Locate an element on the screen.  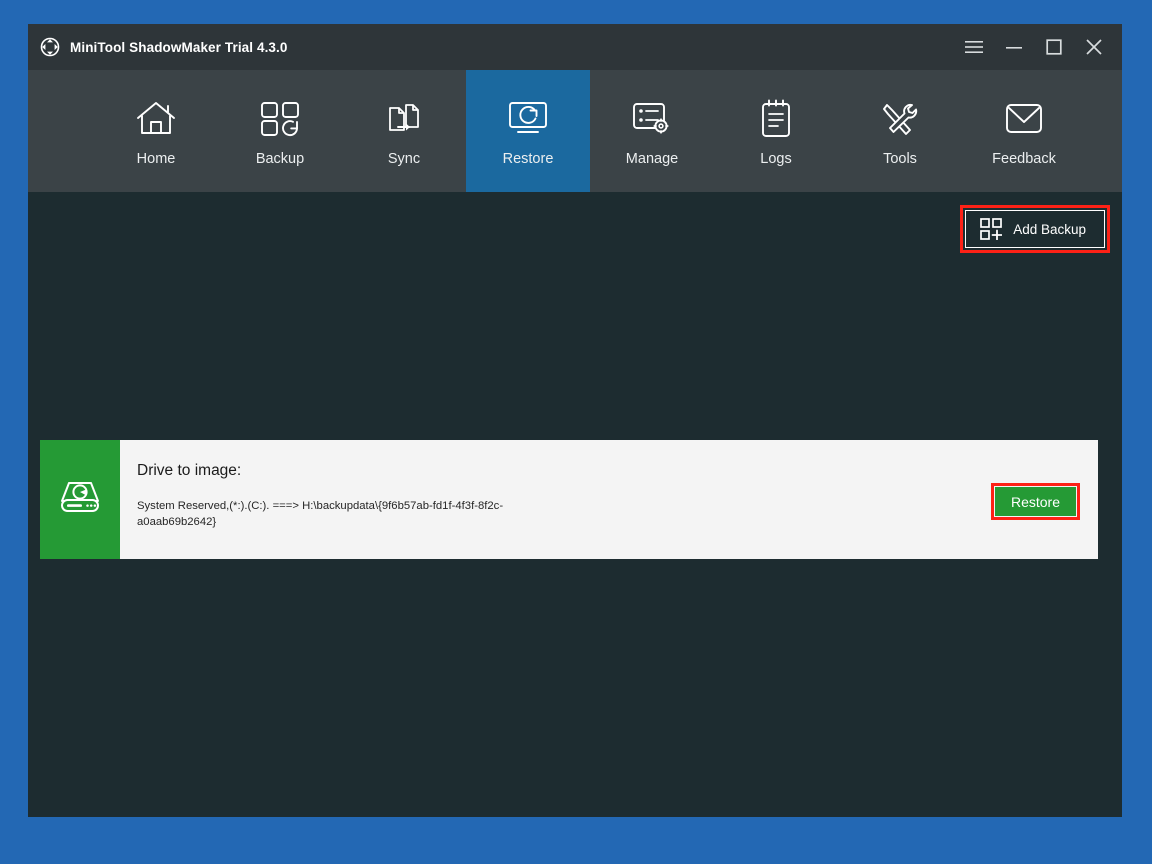
maximize-icon is located at coordinates (1054, 47).